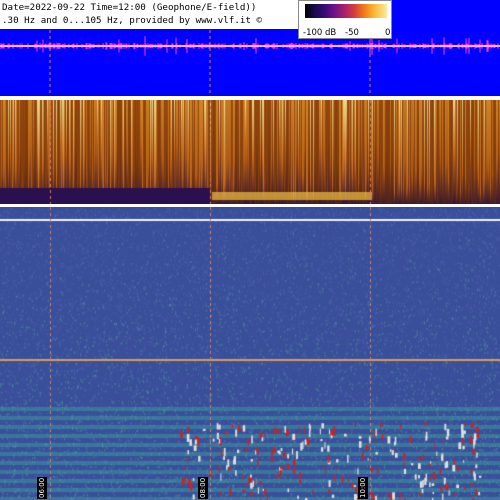 This screenshot has height=500, width=500. What do you see at coordinates (346, 11) in the screenshot?
I see `color-scale-bar` at bounding box center [346, 11].